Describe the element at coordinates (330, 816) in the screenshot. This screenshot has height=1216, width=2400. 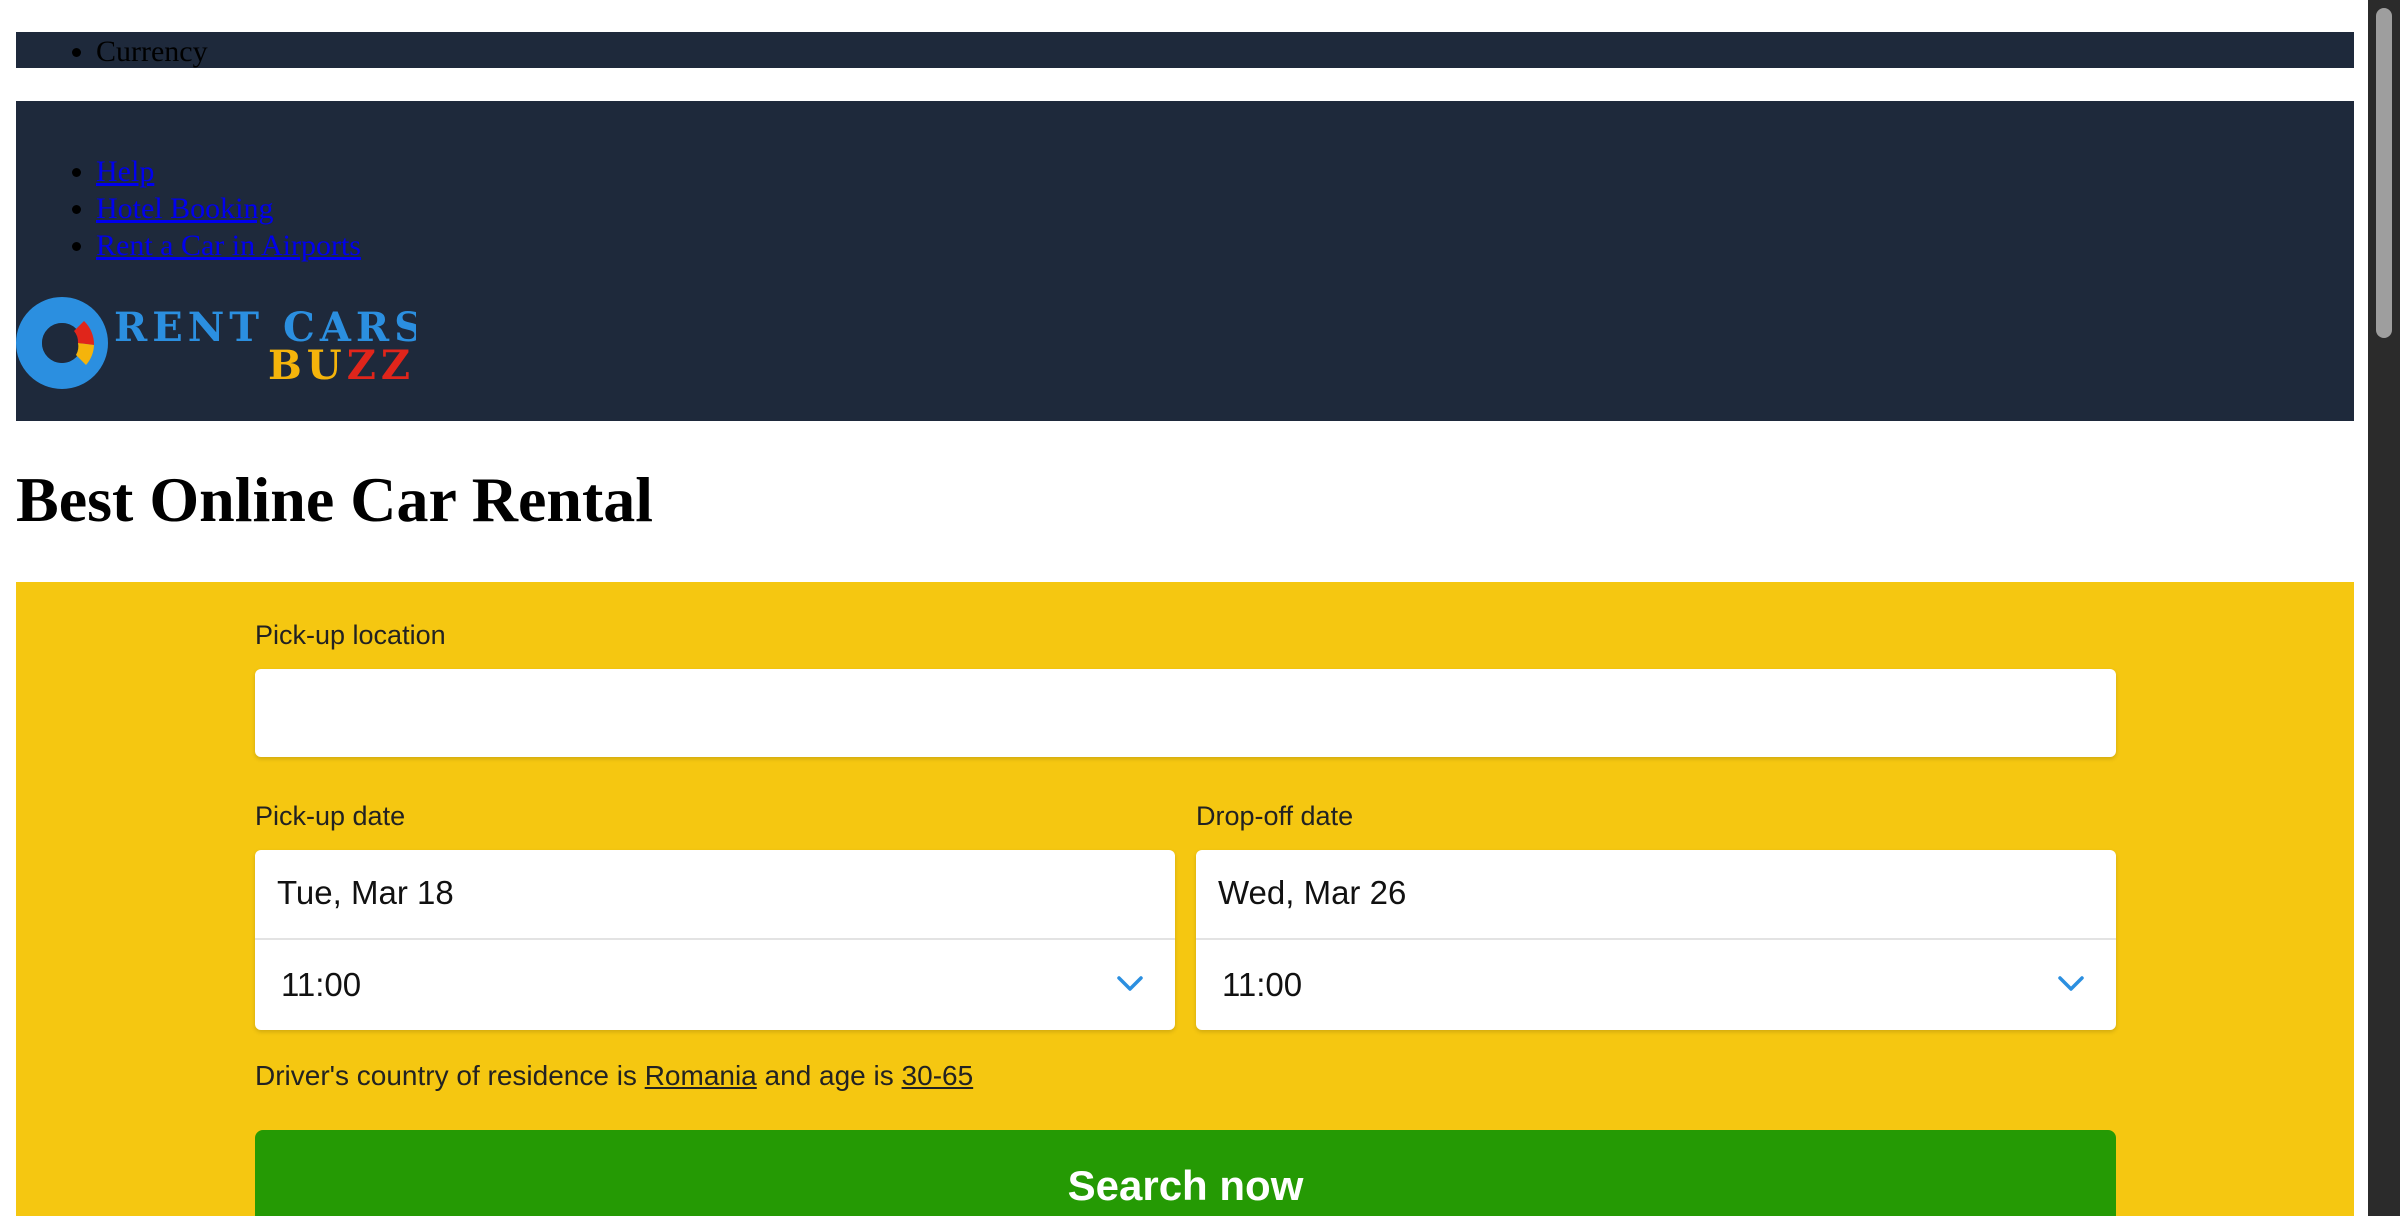
I see `pickup-date-label: Pick-up date` at that location.